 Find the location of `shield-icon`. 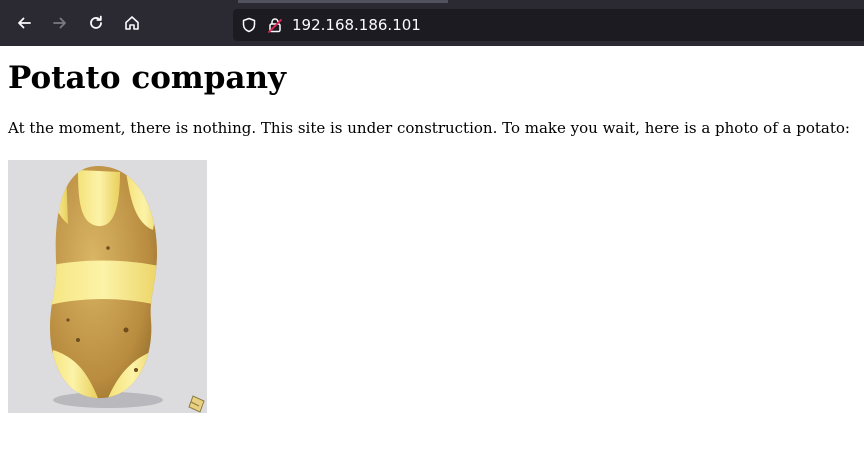

shield-icon is located at coordinates (249, 25).